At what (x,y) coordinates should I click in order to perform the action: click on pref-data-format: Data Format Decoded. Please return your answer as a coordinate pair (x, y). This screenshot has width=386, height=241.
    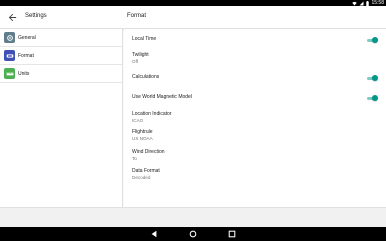
    Looking at the image, I should click on (146, 174).